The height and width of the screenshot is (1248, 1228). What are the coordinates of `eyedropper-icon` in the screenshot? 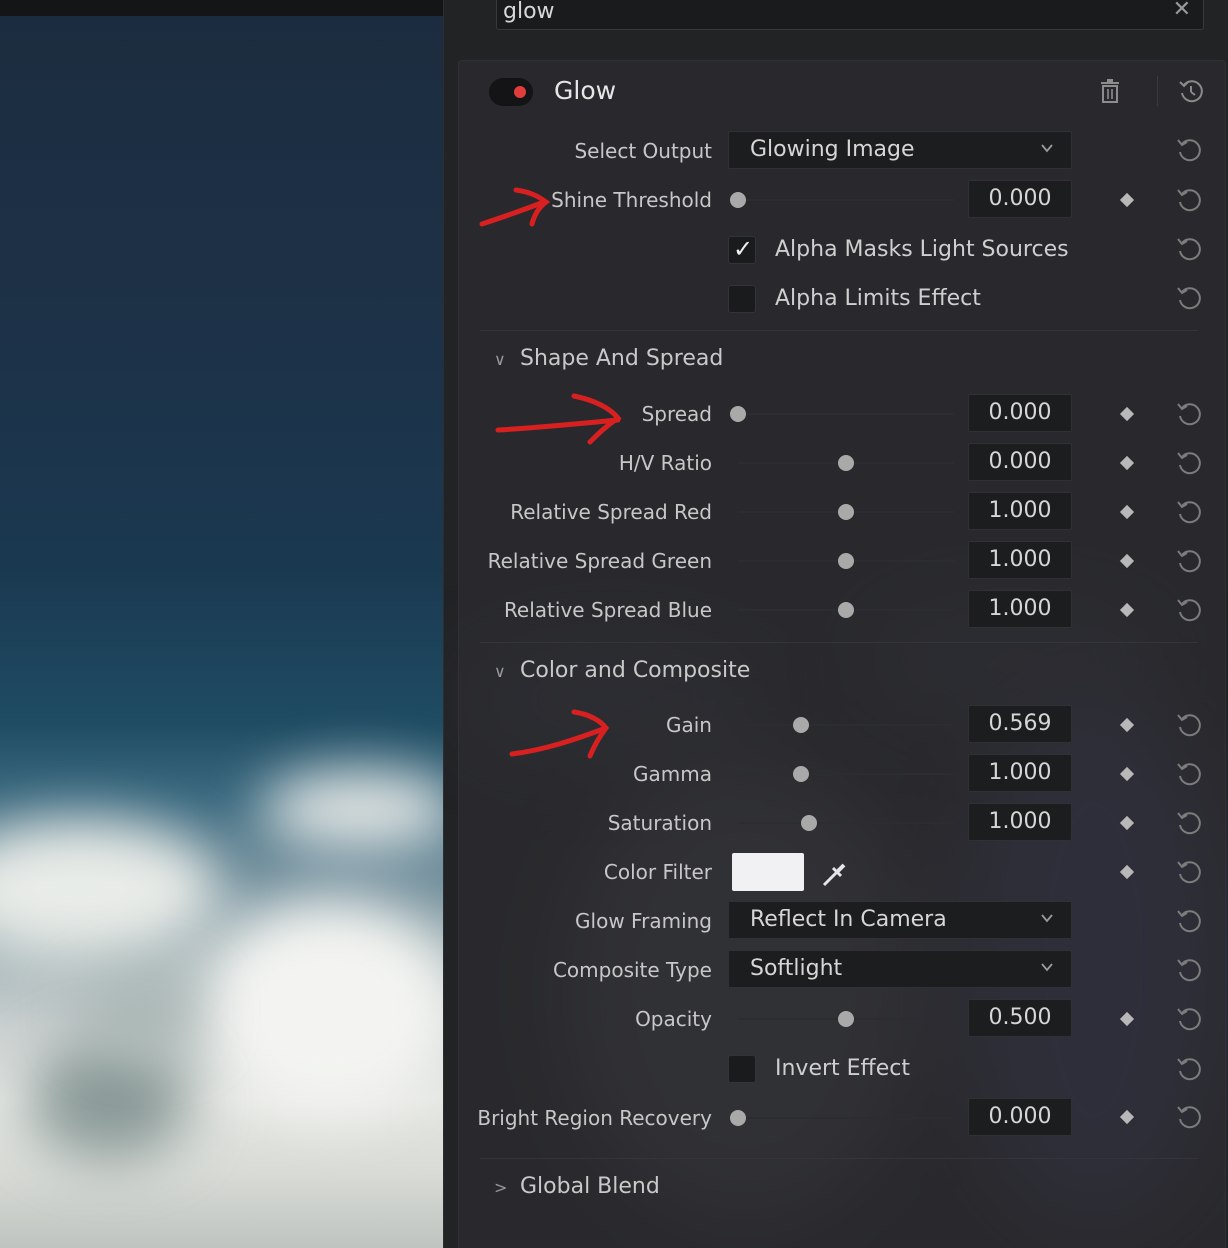 It's located at (834, 874).